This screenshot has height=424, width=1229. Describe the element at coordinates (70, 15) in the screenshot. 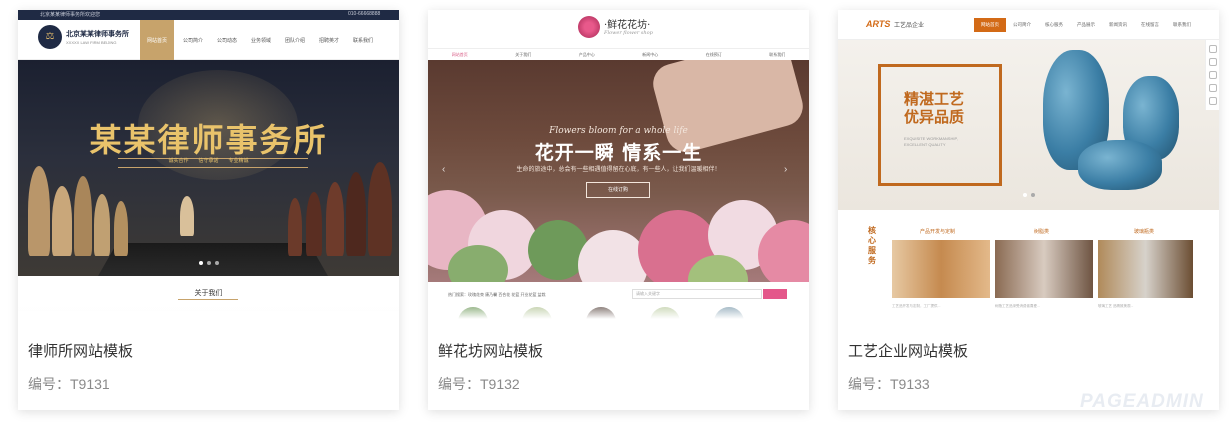

I see `thumb-topbar-text: 北京某某律师事务所欢迎您` at that location.